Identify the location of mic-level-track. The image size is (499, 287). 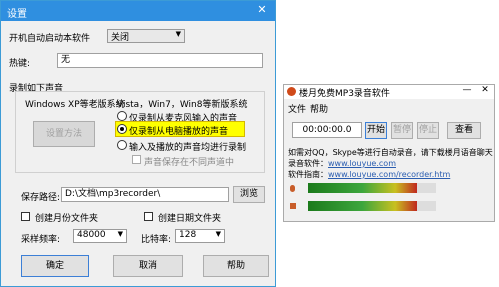
(372, 188).